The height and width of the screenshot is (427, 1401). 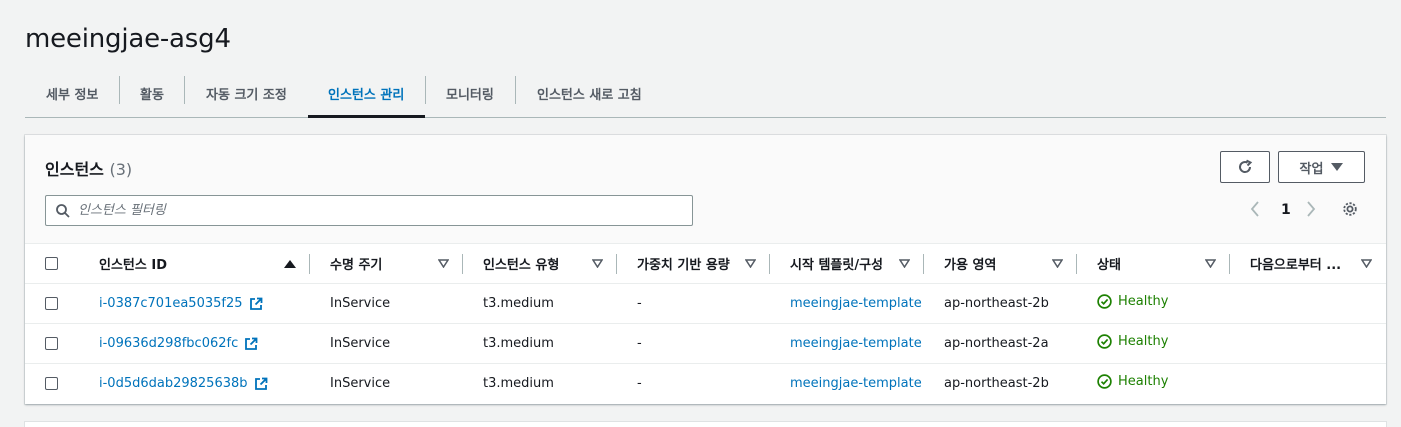 I want to click on instance-count: (3), so click(x=121, y=169).